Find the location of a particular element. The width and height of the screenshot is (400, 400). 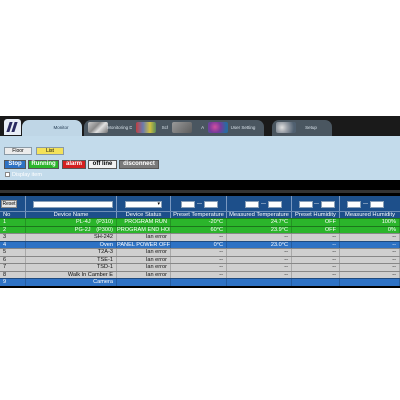

alarm-filter-button: alarm is located at coordinates (74, 164).